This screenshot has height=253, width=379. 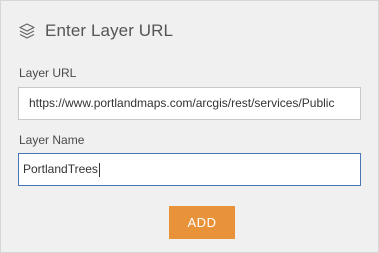 What do you see at coordinates (189, 169) in the screenshot?
I see `layer-name-input: PortlandTrees` at bounding box center [189, 169].